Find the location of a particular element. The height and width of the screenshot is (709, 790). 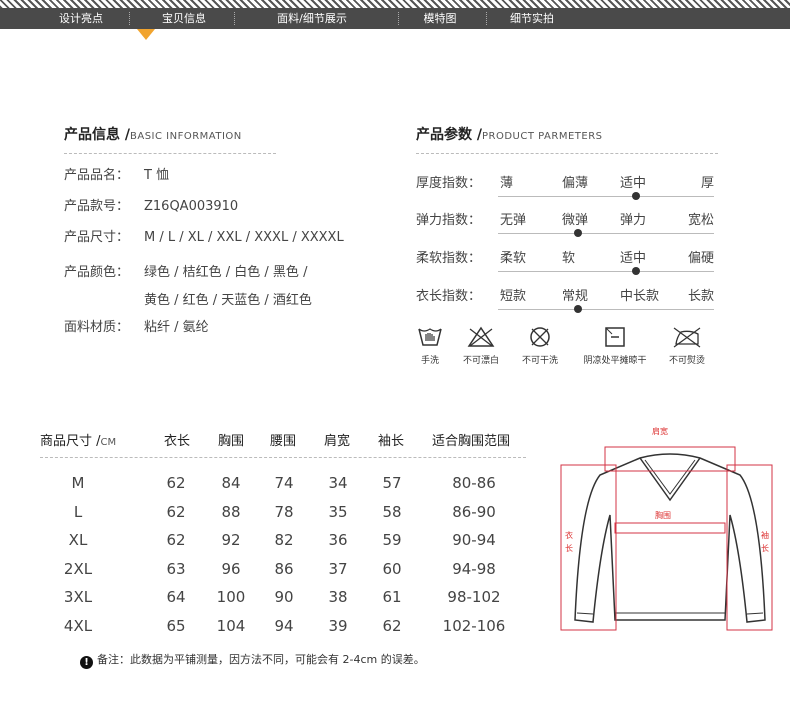

size-cell: 102-106 is located at coordinates (474, 625).